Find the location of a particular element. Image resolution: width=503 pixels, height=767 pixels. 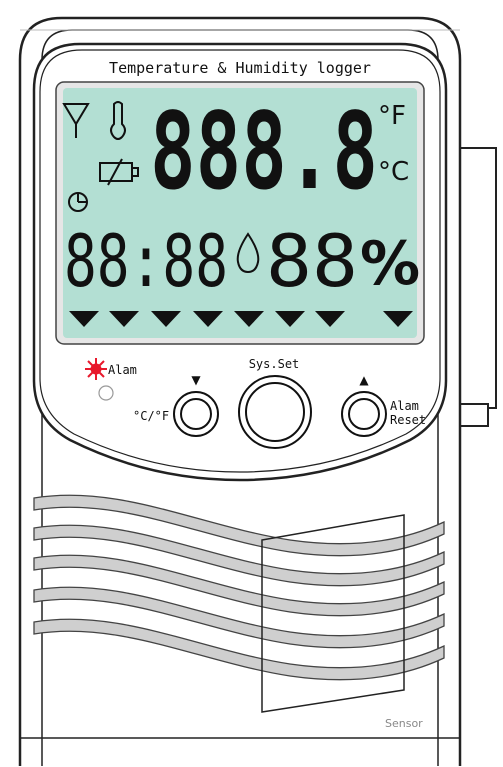

device-title: Temperature & Humidity logger is located at coordinates (240, 68).